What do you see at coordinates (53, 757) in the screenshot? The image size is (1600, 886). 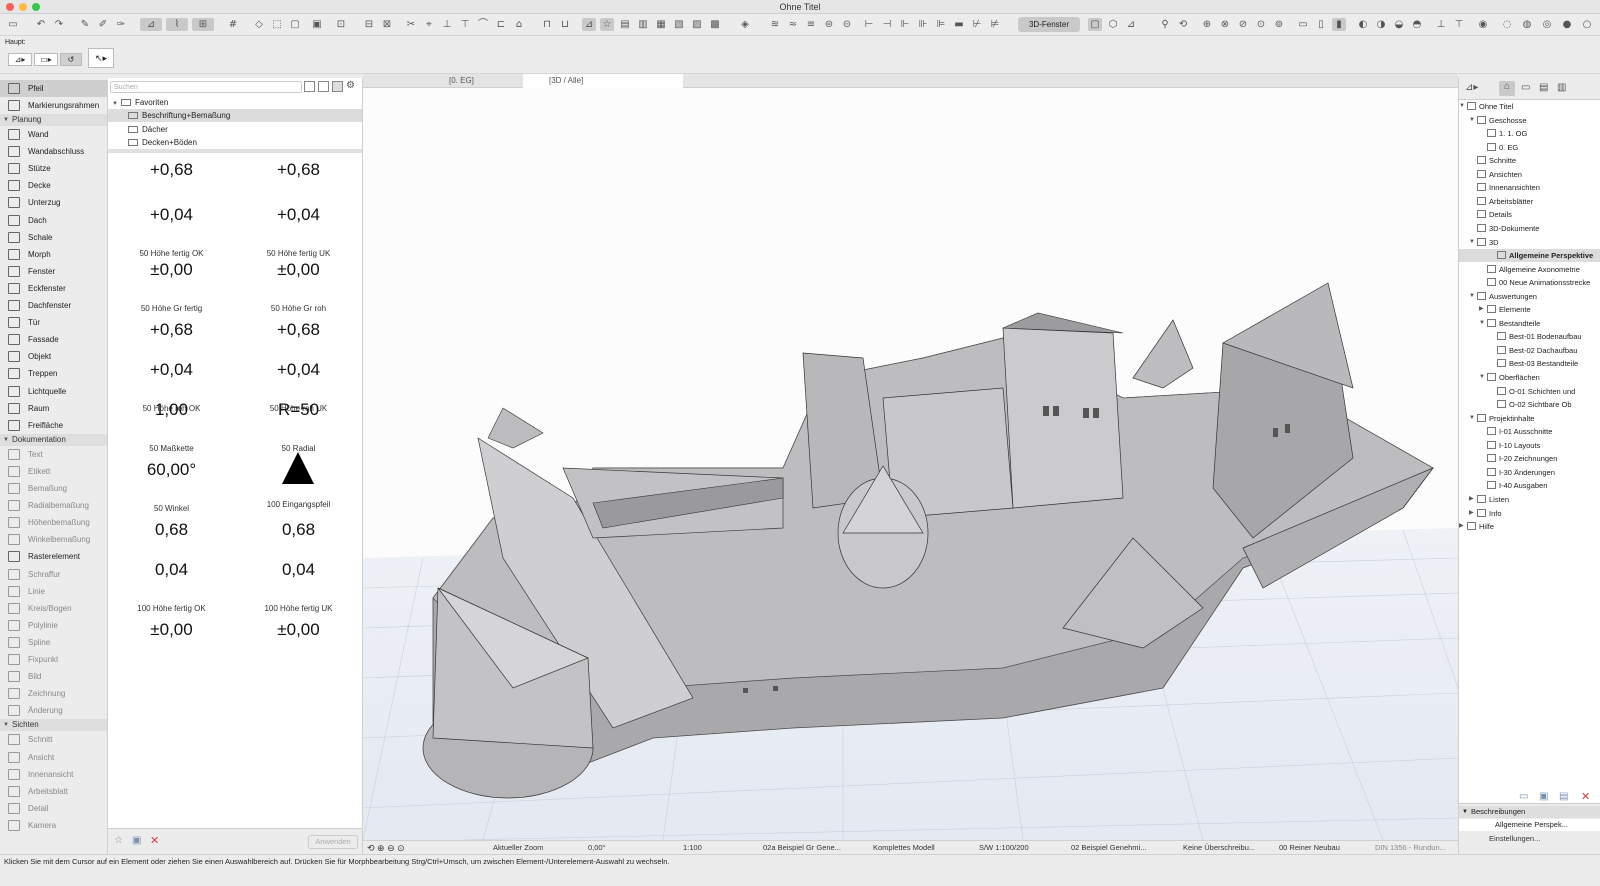 I see `tool-ansicht: Ansicht` at bounding box center [53, 757].